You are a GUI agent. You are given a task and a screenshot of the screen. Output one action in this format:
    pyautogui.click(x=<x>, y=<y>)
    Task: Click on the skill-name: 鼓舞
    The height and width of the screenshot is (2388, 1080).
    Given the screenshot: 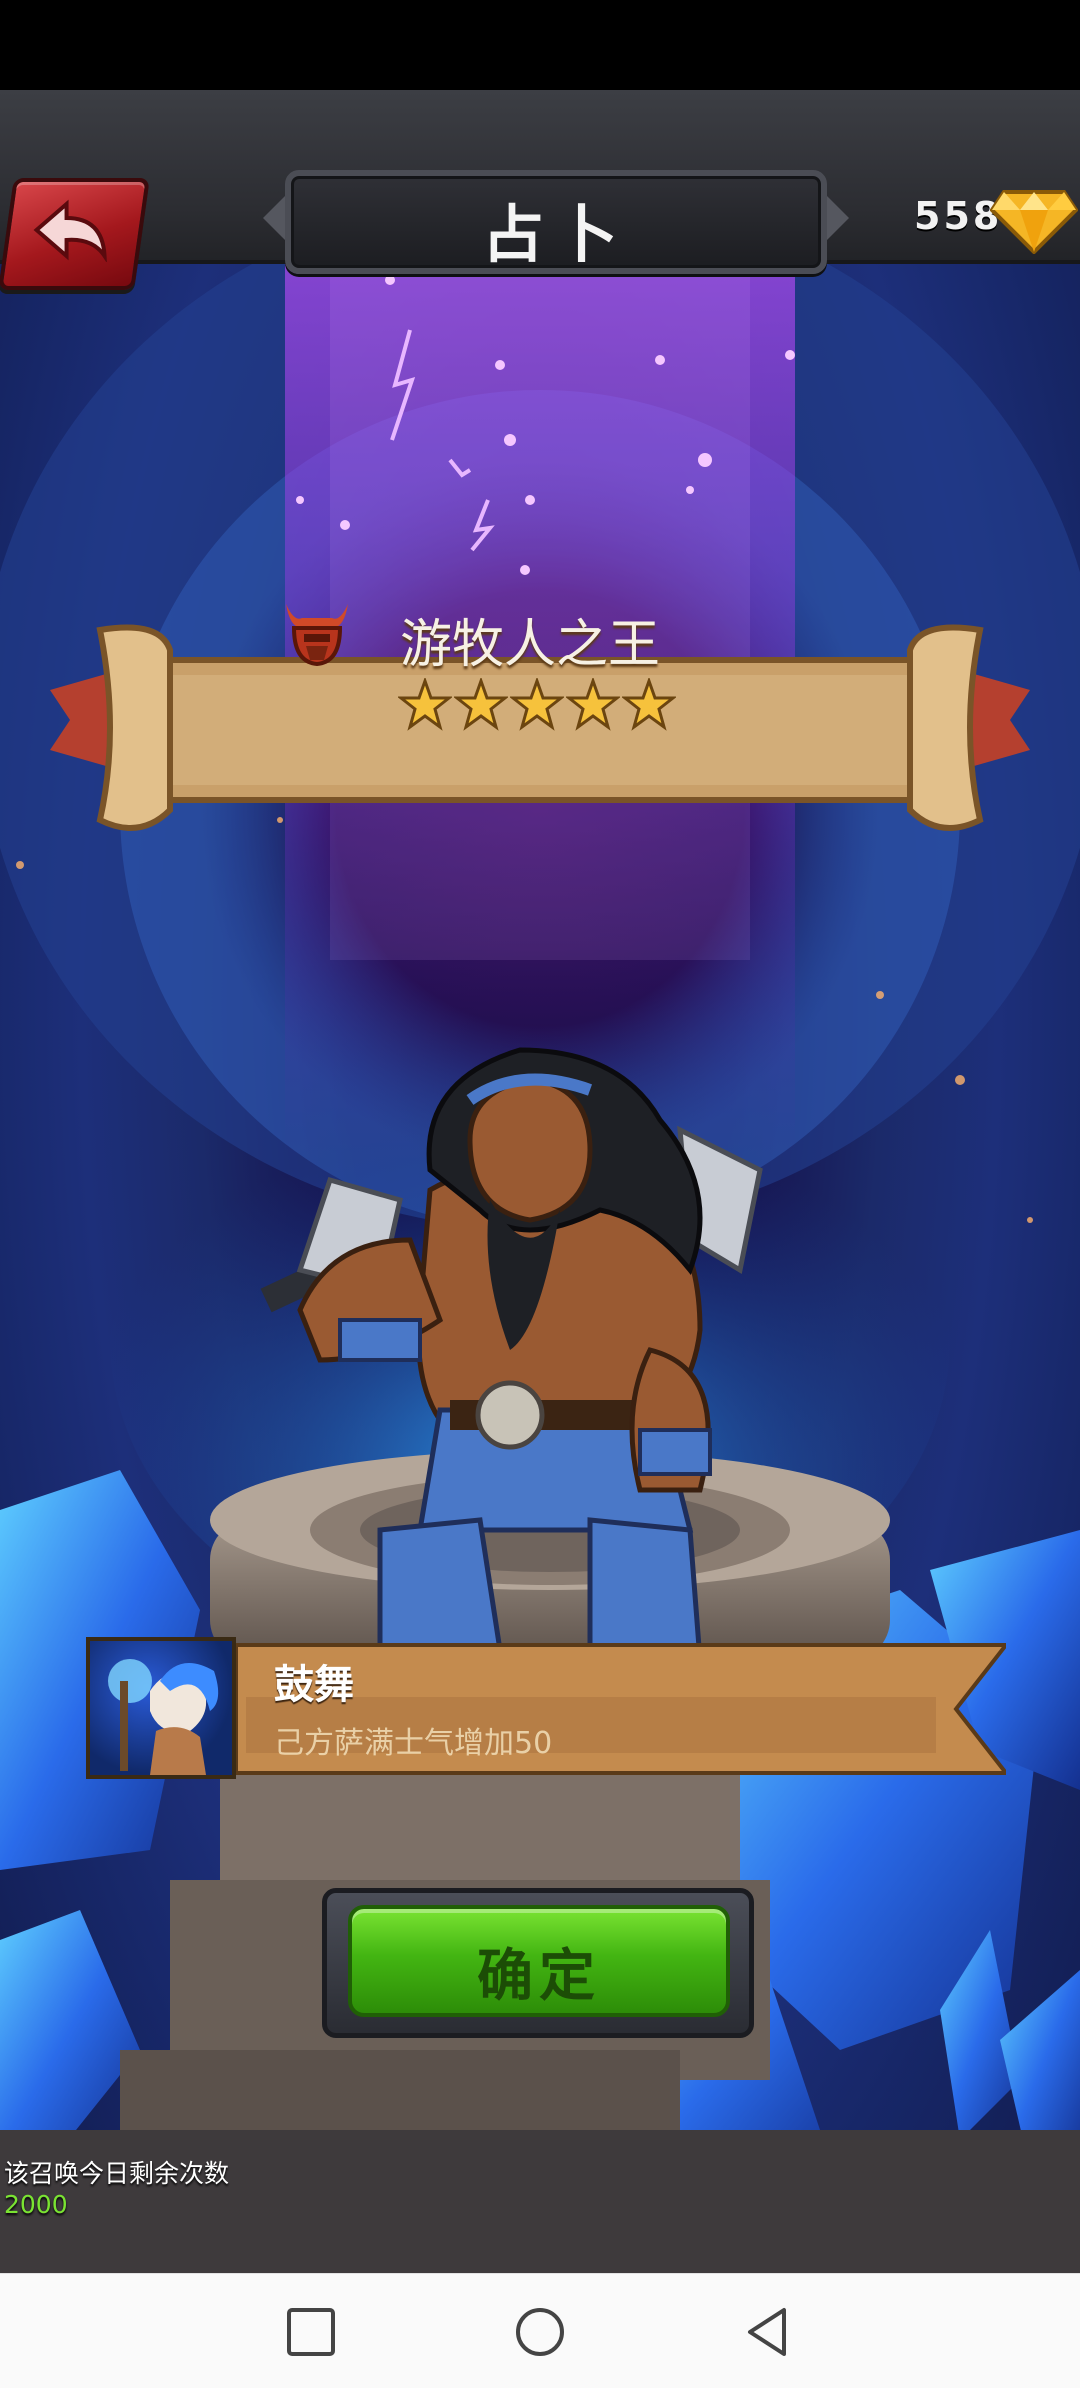 What is the action you would take?
    pyautogui.click(x=314, y=1685)
    